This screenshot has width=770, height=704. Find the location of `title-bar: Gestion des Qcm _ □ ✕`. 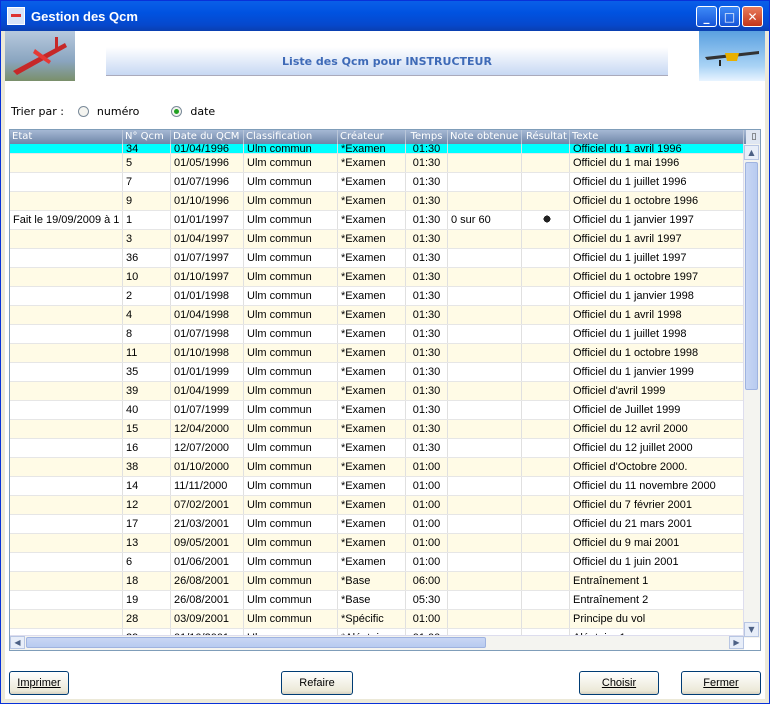

title-bar: Gestion des Qcm _ □ ✕ is located at coordinates (385, 16).